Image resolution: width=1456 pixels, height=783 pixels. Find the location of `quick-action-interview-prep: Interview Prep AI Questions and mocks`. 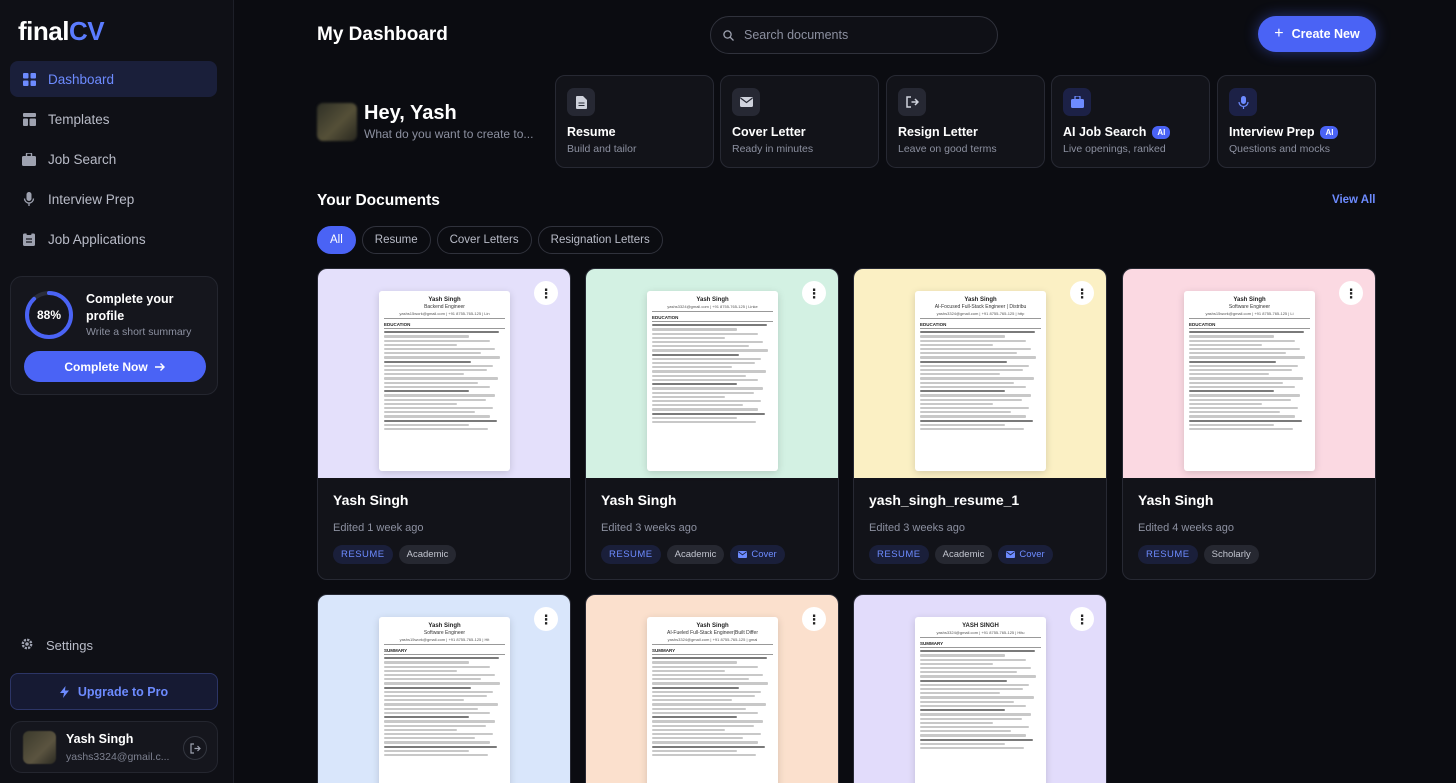

quick-action-interview-prep: Interview Prep AI Questions and mocks is located at coordinates (1296, 121).